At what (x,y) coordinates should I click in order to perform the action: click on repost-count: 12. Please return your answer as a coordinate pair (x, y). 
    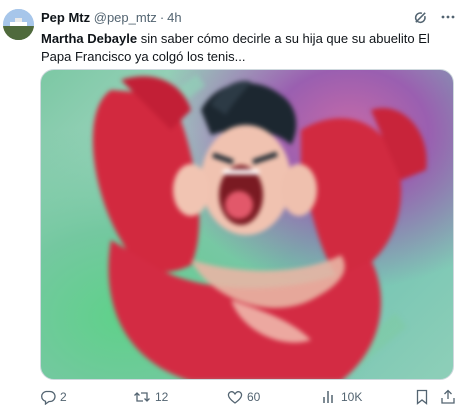
    Looking at the image, I should click on (162, 397).